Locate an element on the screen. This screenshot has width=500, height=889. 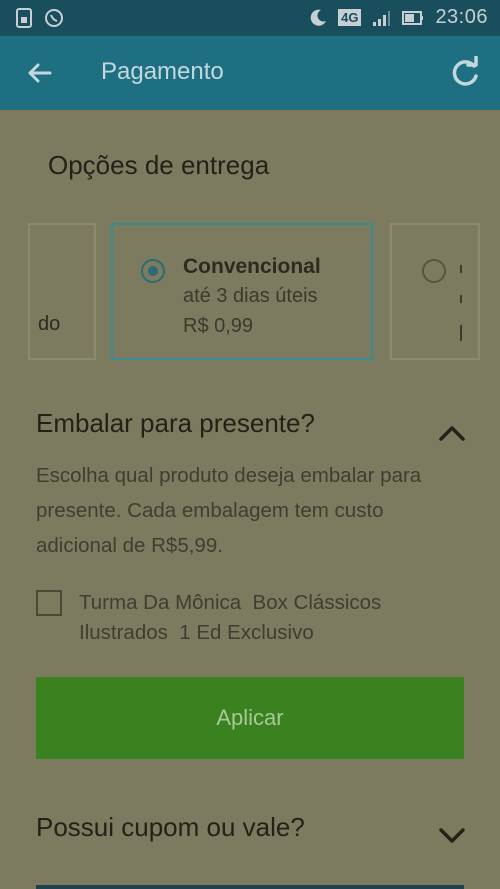
signal-icon is located at coordinates (382, 18).